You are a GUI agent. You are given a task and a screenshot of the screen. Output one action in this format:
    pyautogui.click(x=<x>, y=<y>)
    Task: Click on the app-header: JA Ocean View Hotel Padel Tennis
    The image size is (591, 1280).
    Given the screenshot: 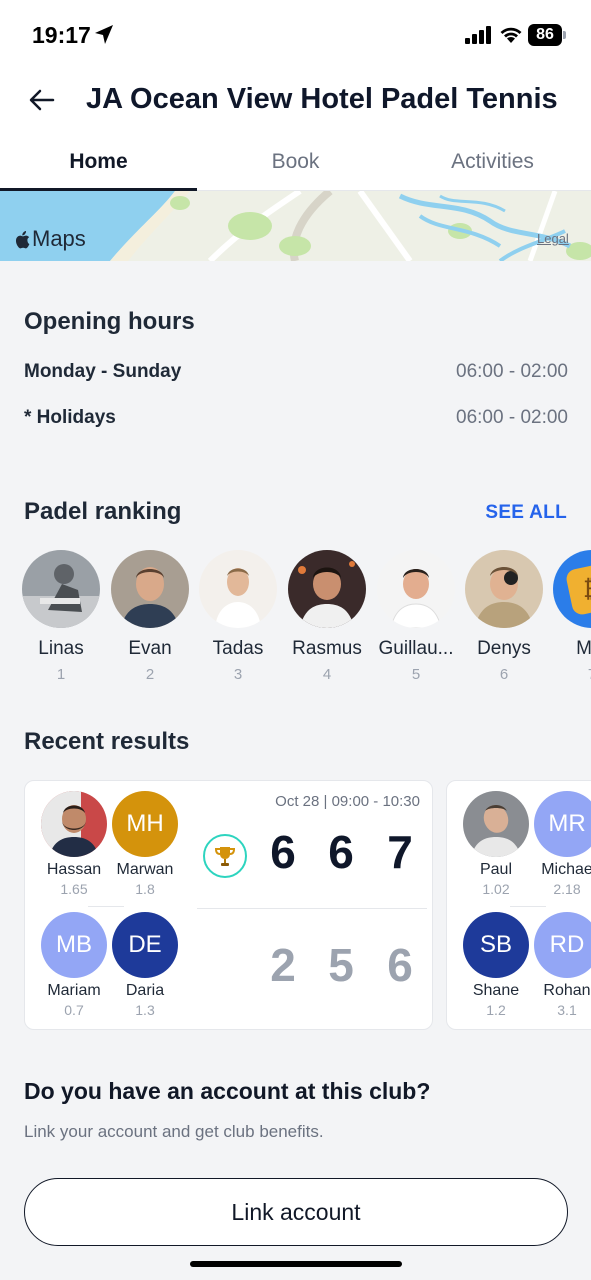 What is the action you would take?
    pyautogui.click(x=295, y=100)
    